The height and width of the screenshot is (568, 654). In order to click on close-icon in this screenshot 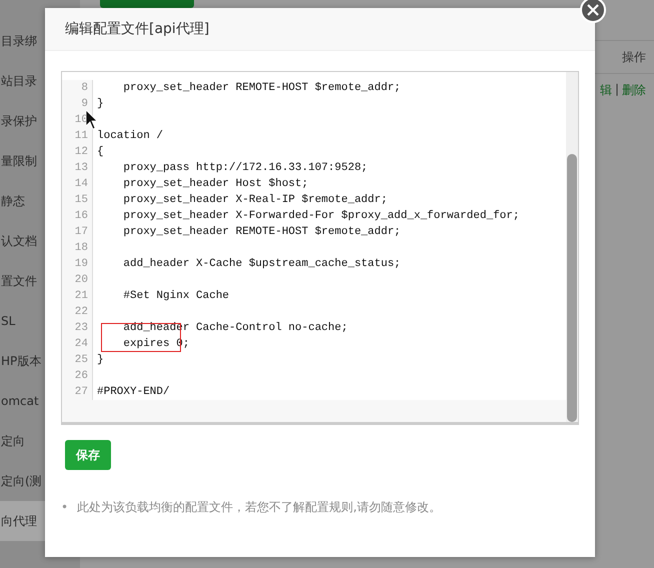, I will do `click(593, 10)`.